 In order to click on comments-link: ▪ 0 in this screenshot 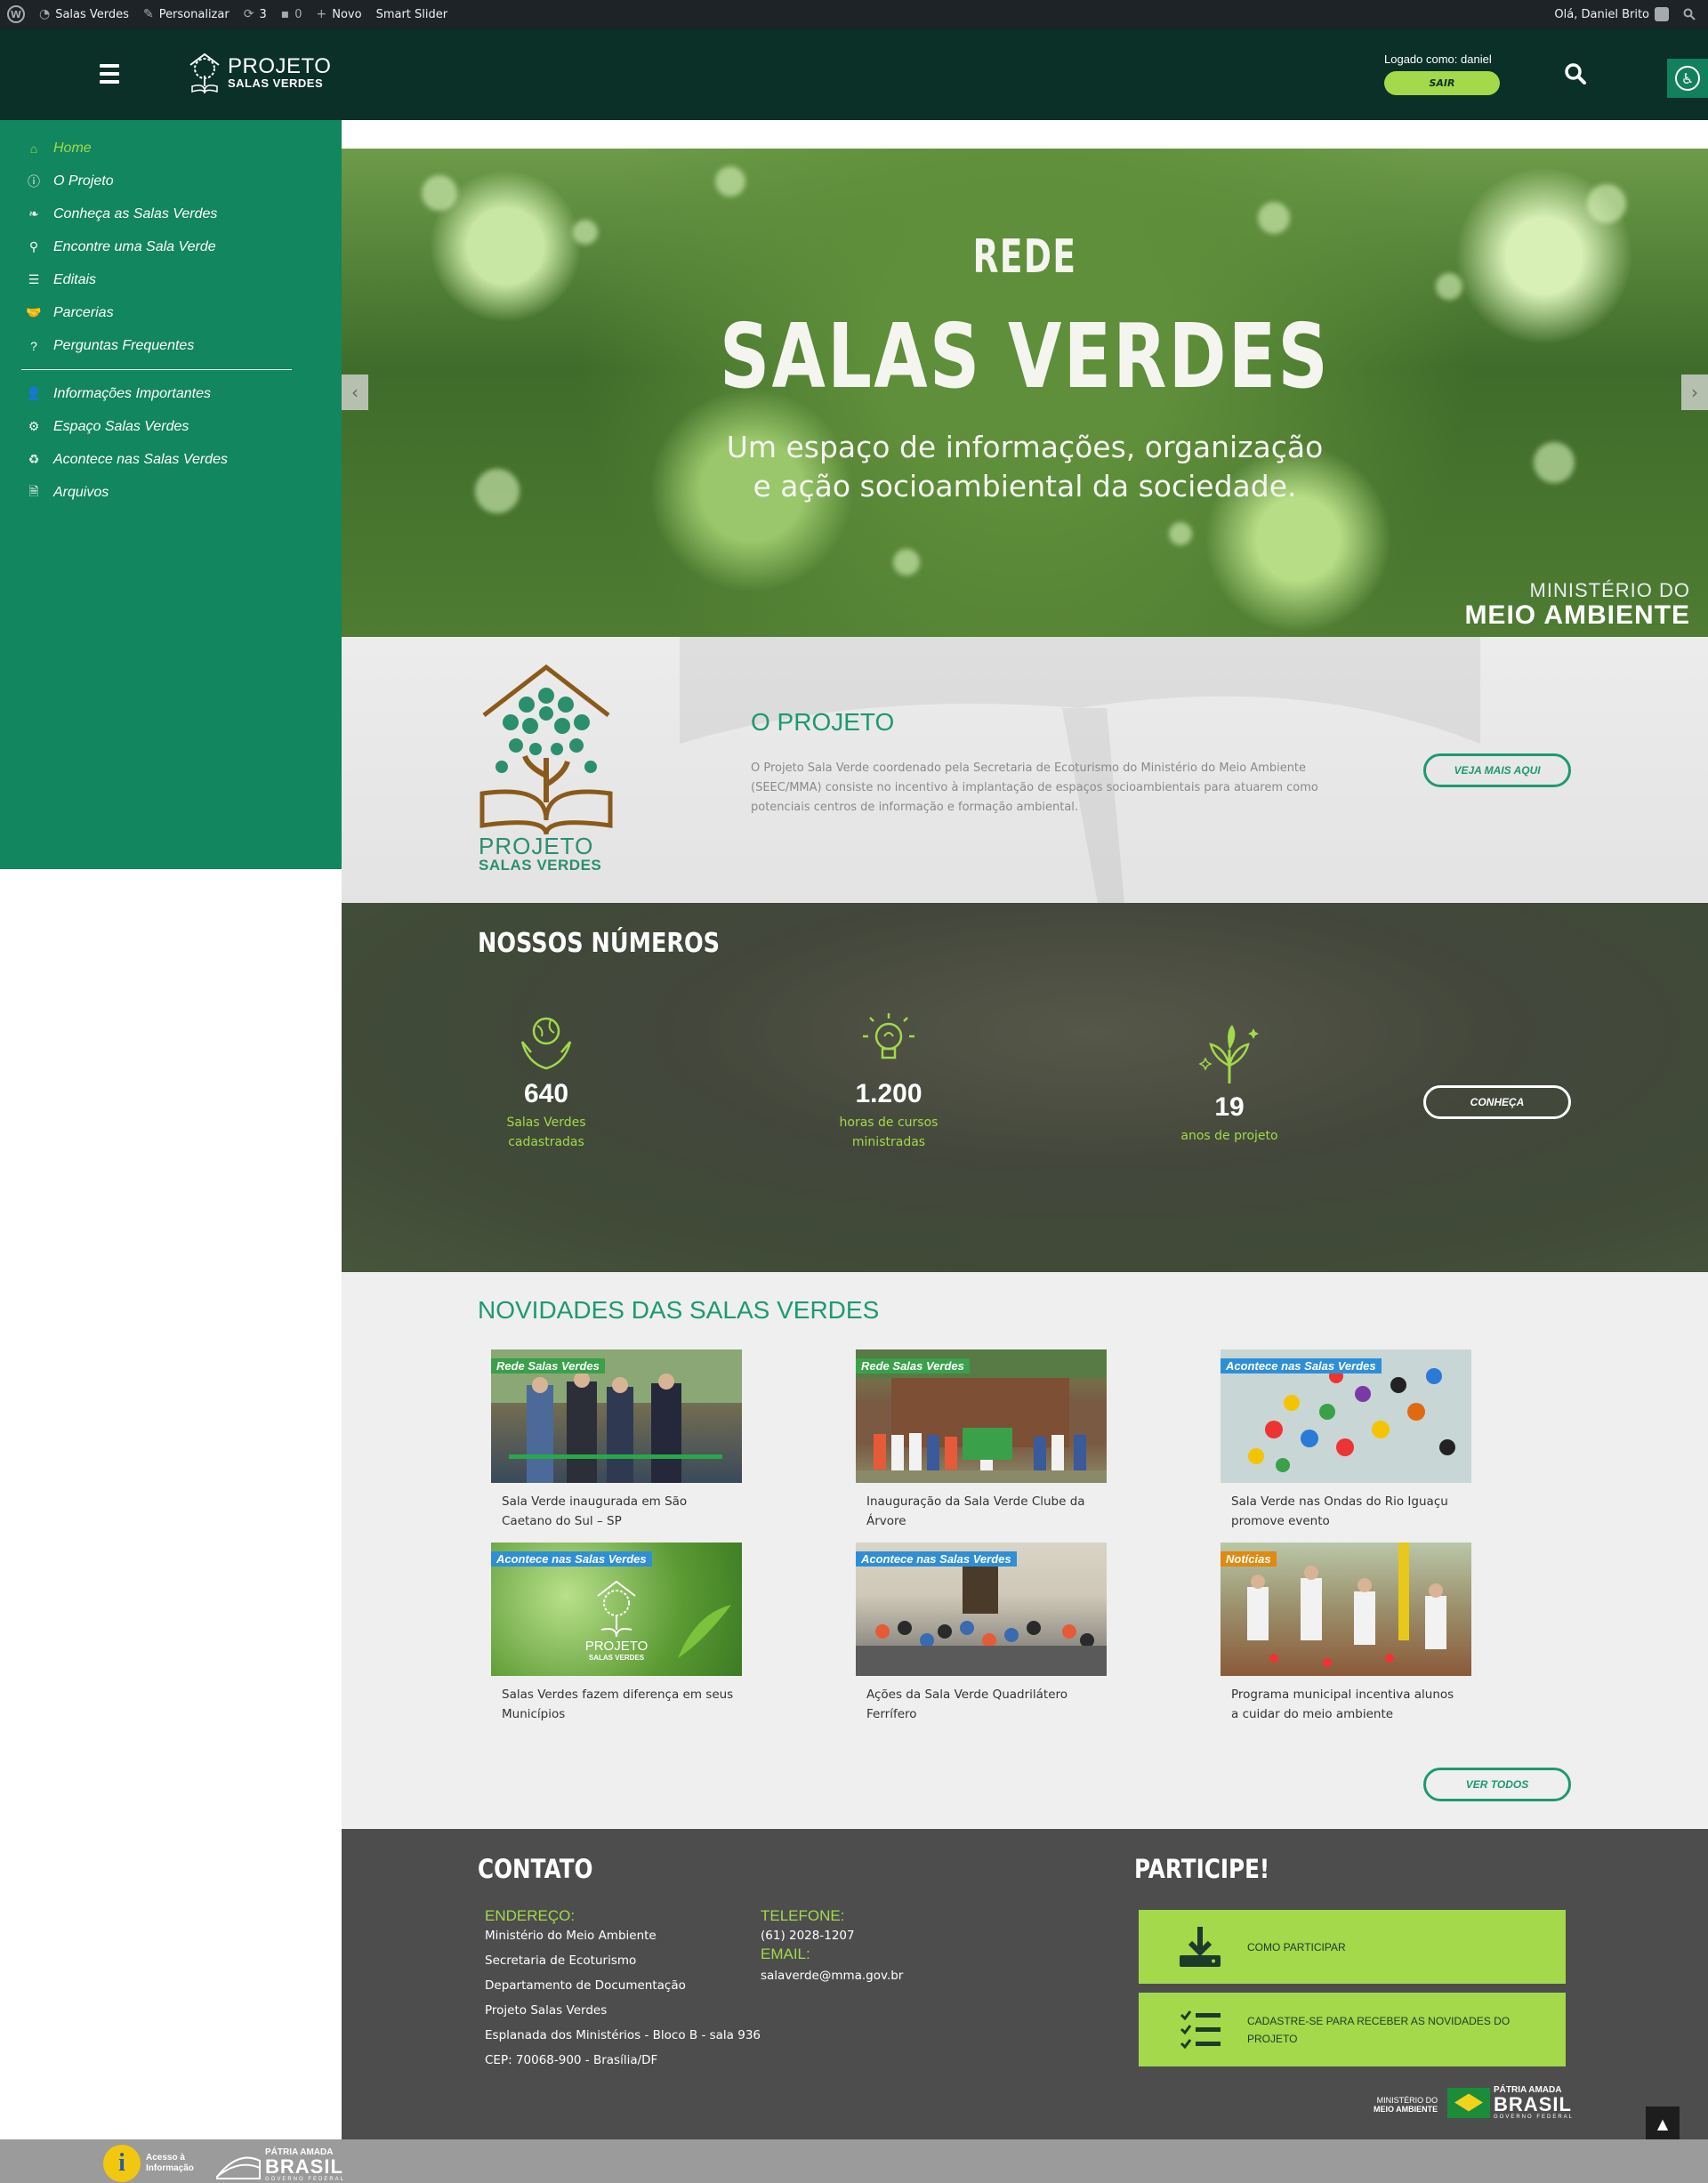, I will do `click(292, 14)`.